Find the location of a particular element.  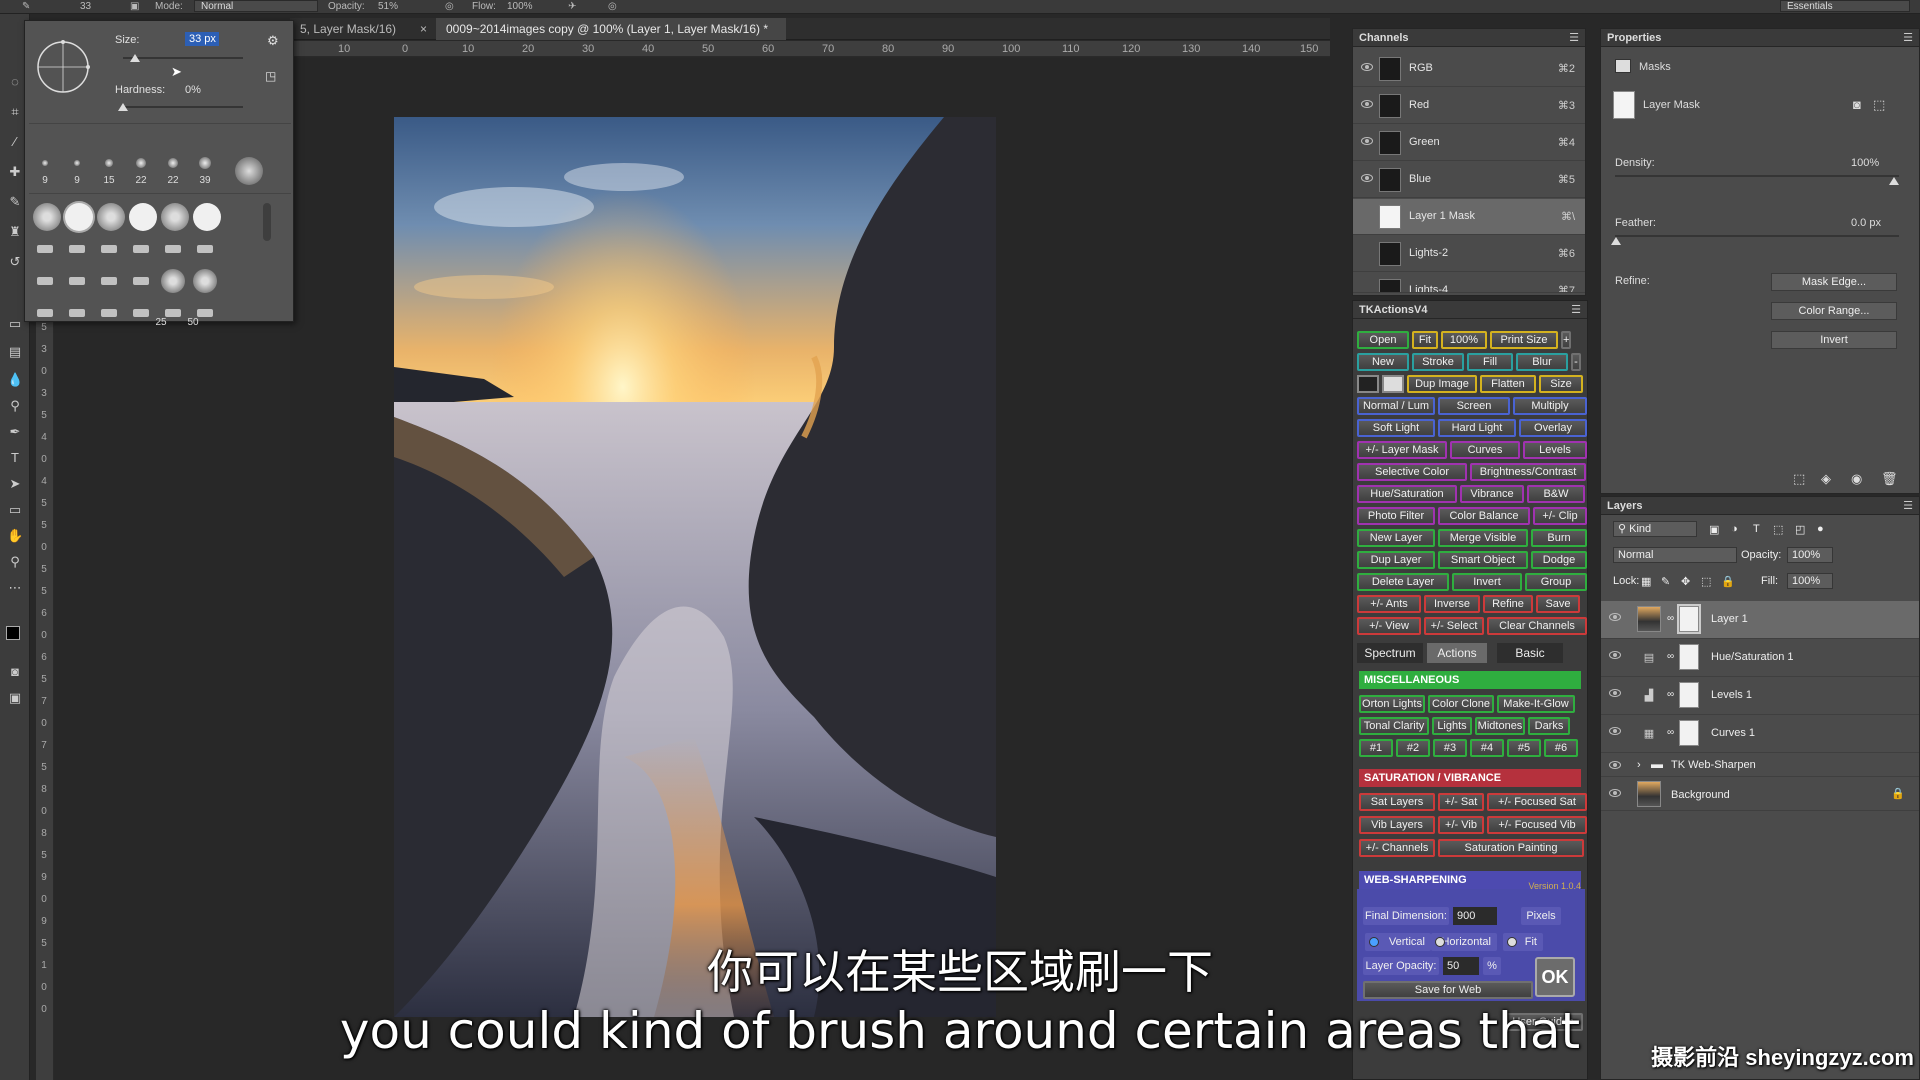

tk-button: Inverse is located at coordinates (1452, 604).